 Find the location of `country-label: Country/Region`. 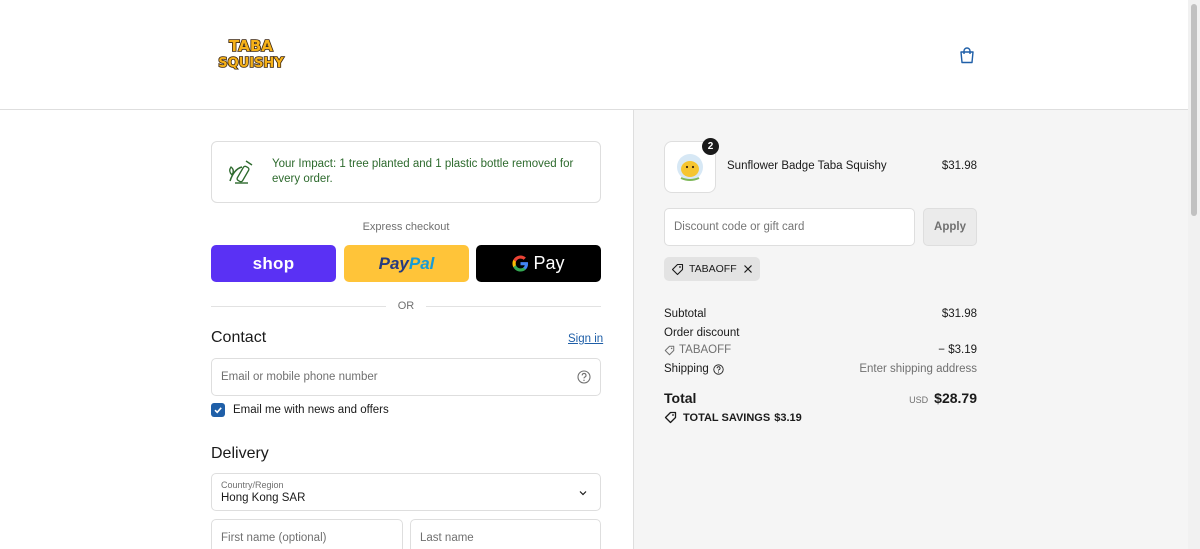

country-label: Country/Region is located at coordinates (252, 485).